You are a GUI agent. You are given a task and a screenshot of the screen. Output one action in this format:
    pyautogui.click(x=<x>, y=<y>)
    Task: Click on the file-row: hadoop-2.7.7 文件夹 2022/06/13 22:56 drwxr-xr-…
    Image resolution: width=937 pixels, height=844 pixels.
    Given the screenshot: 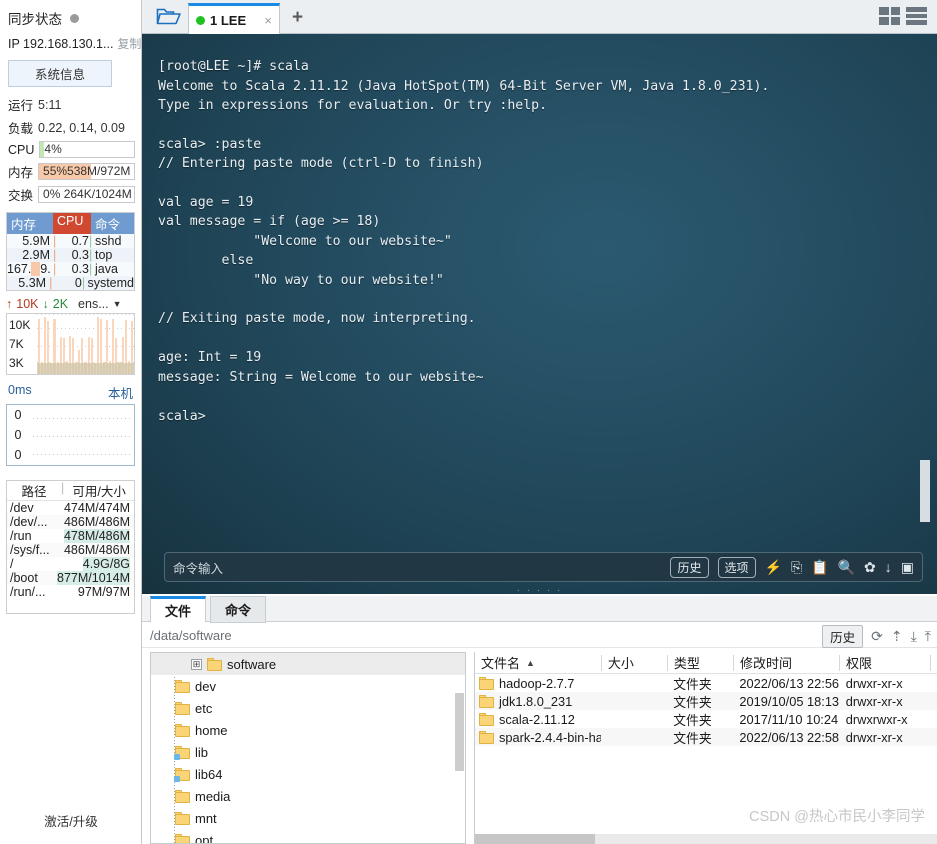 What is the action you would take?
    pyautogui.click(x=706, y=683)
    